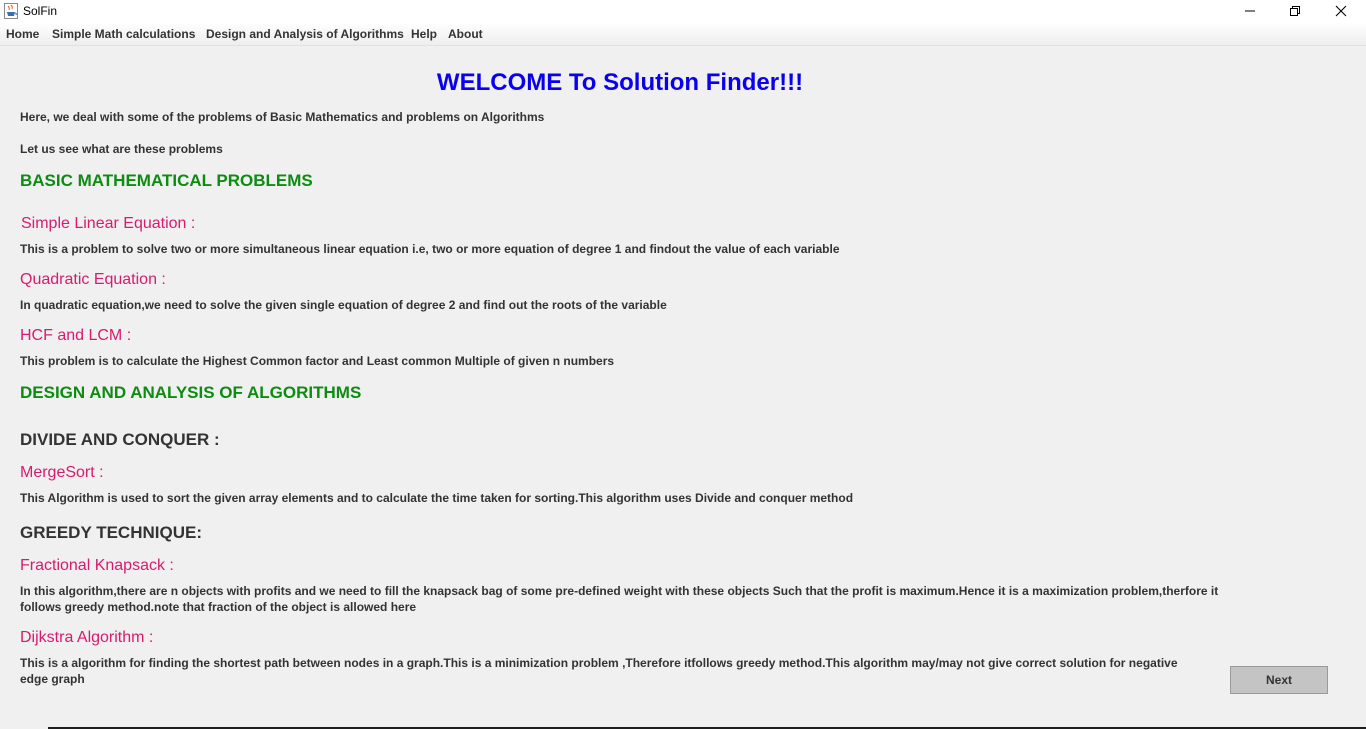  I want to click on restore-icon, so click(1295, 11).